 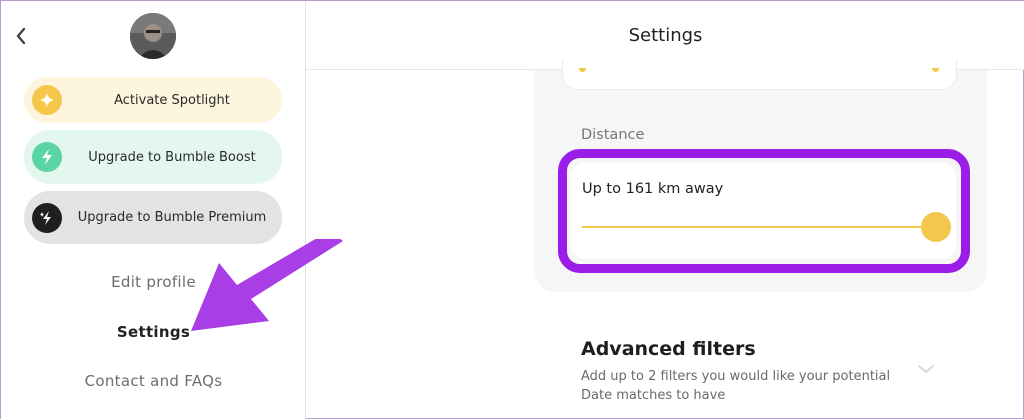 What do you see at coordinates (153, 36) in the screenshot?
I see `avatar` at bounding box center [153, 36].